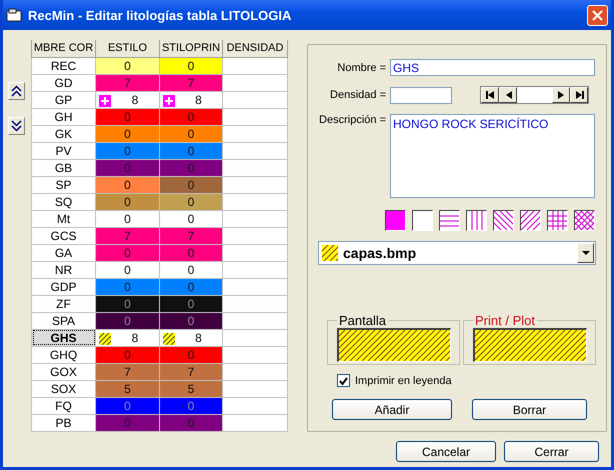 The width and height of the screenshot is (614, 470). I want to click on double-chevron-up-icon, so click(16, 91).